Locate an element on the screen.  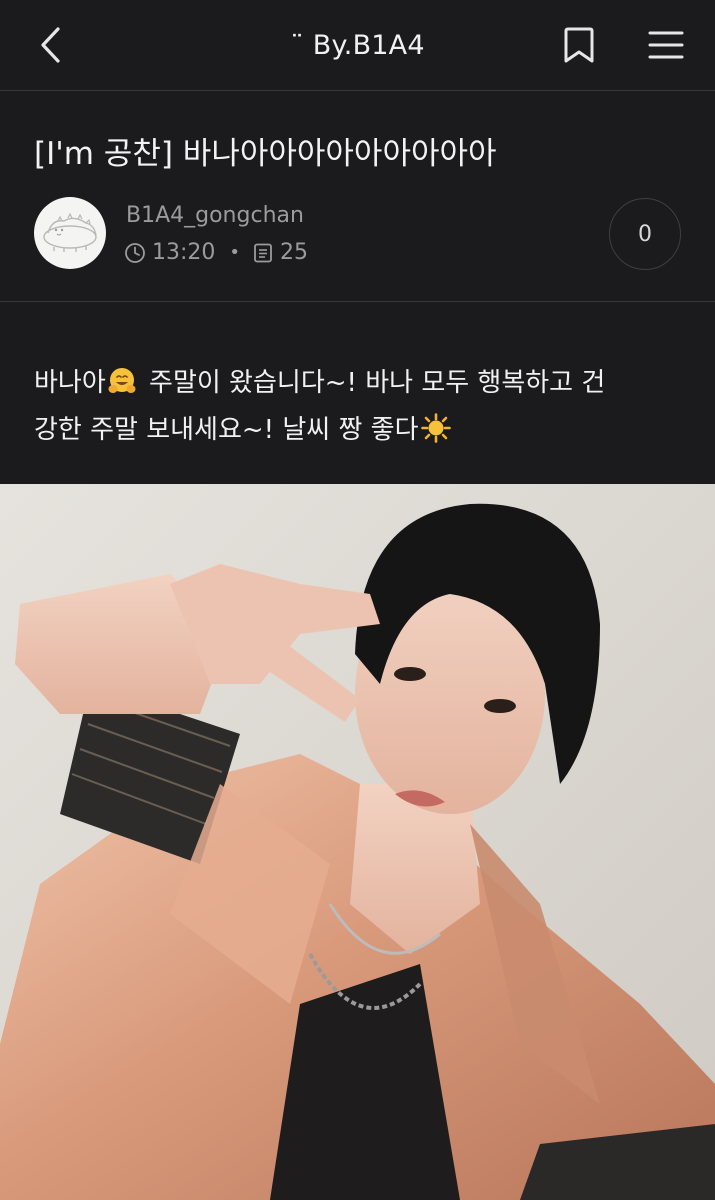
comment-count: 0 is located at coordinates (645, 234).